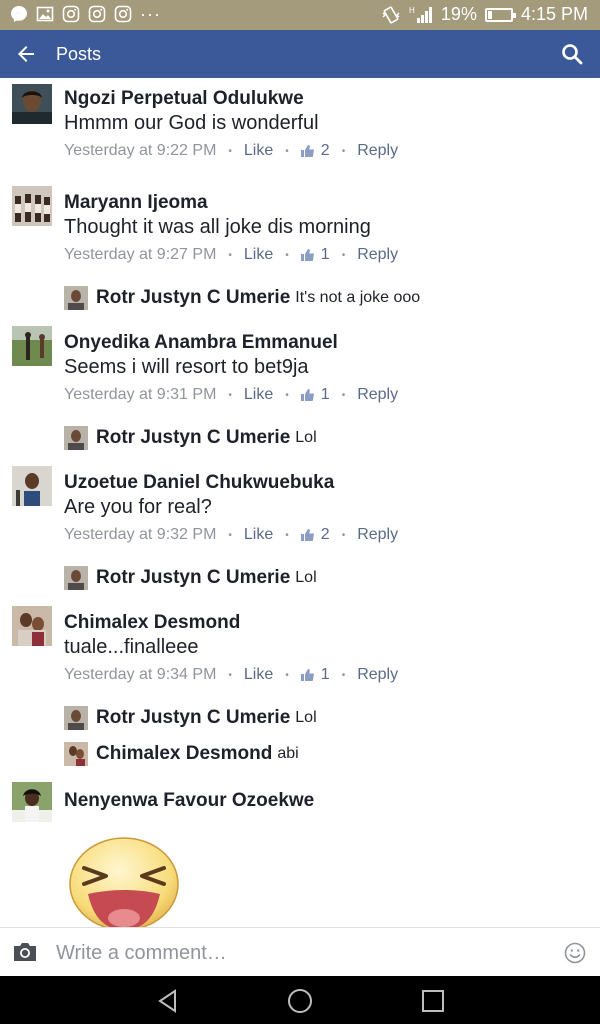 The height and width of the screenshot is (1024, 600). Describe the element at coordinates (554, 14) in the screenshot. I see `clock: 4:15 PM` at that location.